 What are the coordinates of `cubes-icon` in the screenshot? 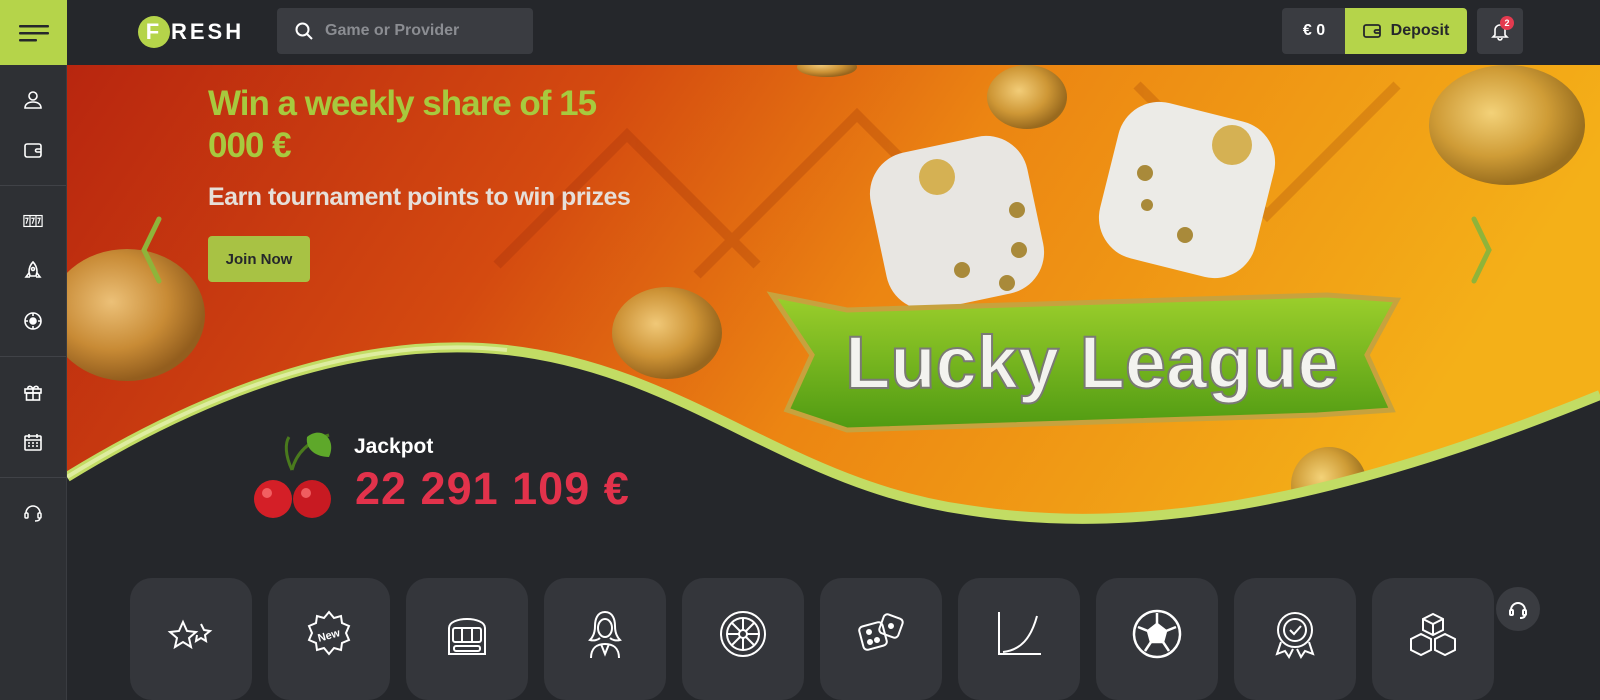 It's located at (1433, 634).